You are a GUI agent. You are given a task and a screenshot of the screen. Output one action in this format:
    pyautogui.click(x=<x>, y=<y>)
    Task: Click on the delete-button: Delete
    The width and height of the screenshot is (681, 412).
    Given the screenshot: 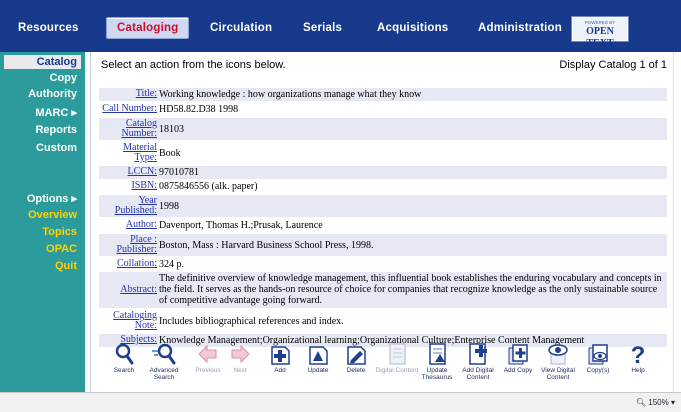 What is the action you would take?
    pyautogui.click(x=356, y=358)
    